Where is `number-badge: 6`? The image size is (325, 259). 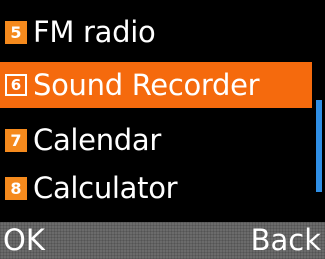
number-badge: 6 is located at coordinates (16, 85).